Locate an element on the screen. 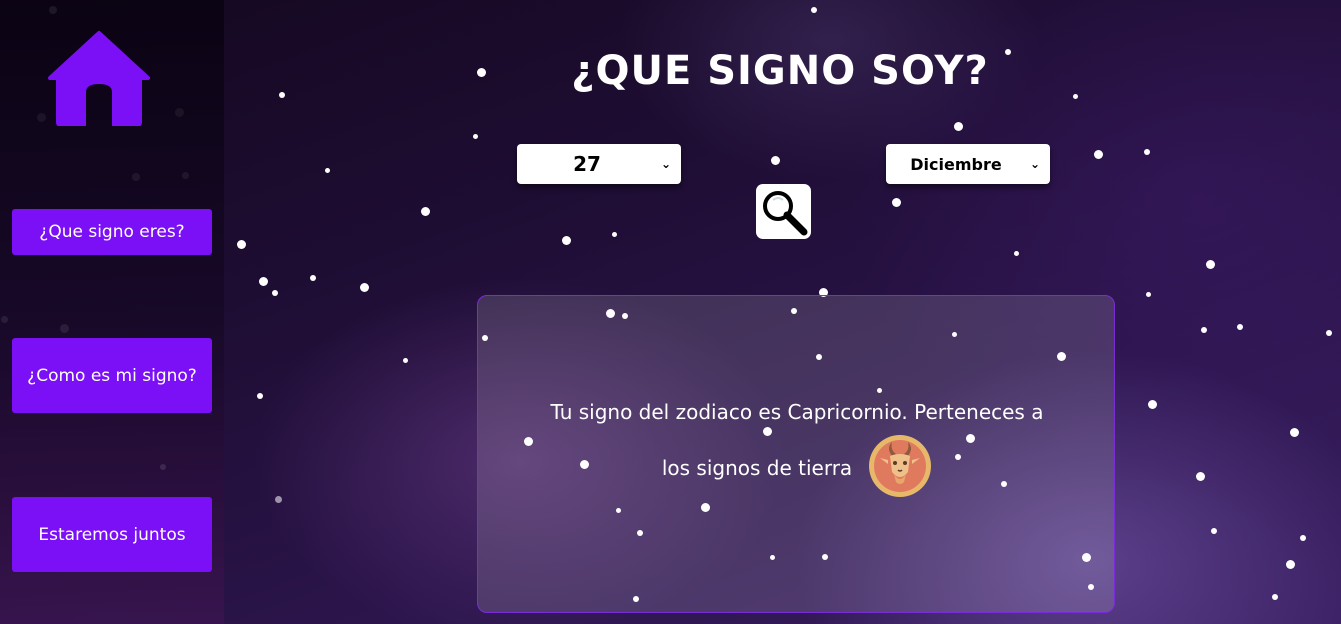 Image resolution: width=1341 pixels, height=624 pixels. nav-estaremos-juntos-button: Estaremos juntos is located at coordinates (112, 534).